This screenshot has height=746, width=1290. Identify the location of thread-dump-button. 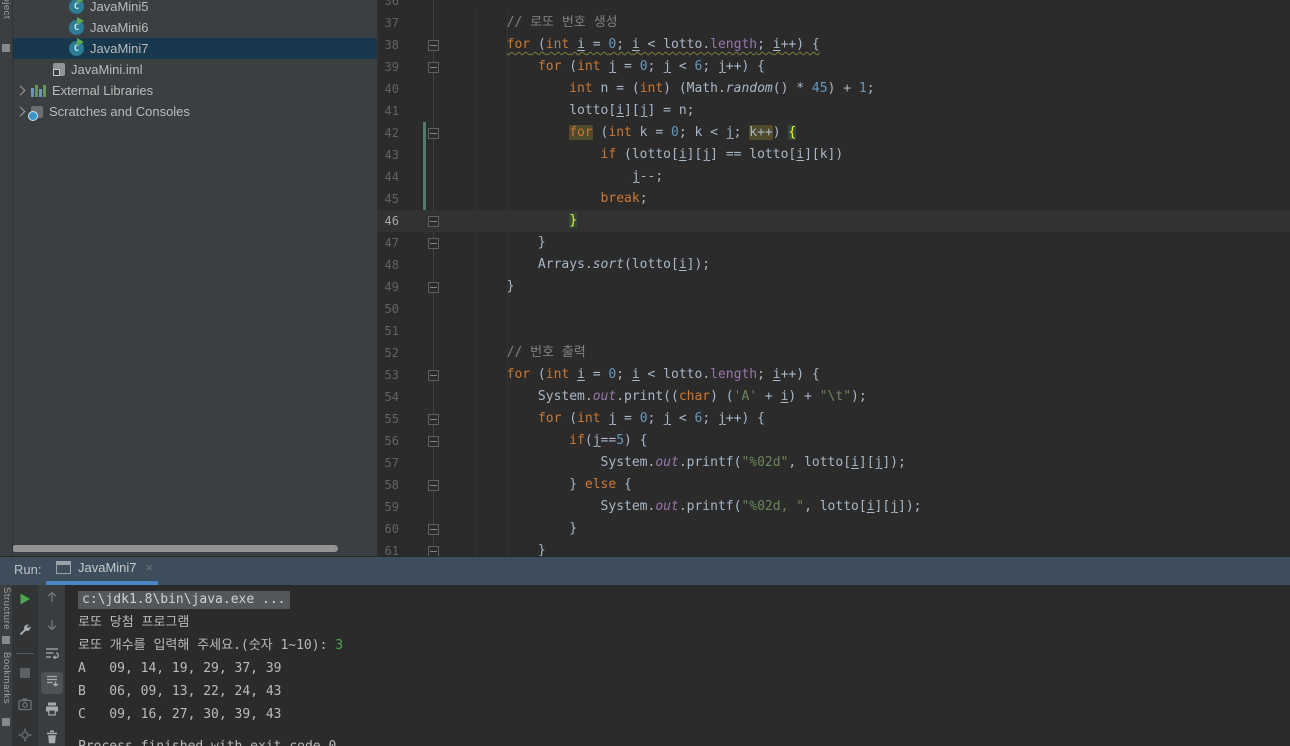
(25, 706).